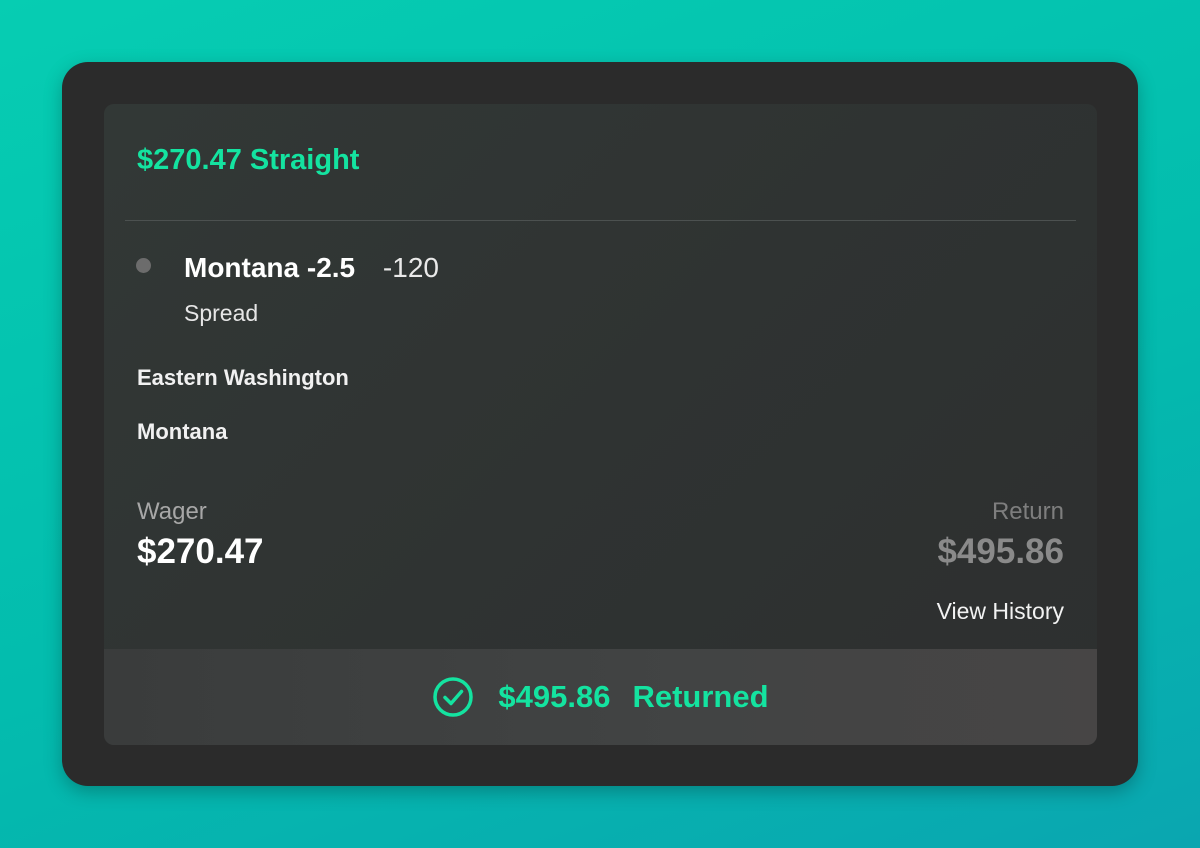 The width and height of the screenshot is (1200, 848). I want to click on leg-status-dot, so click(143, 265).